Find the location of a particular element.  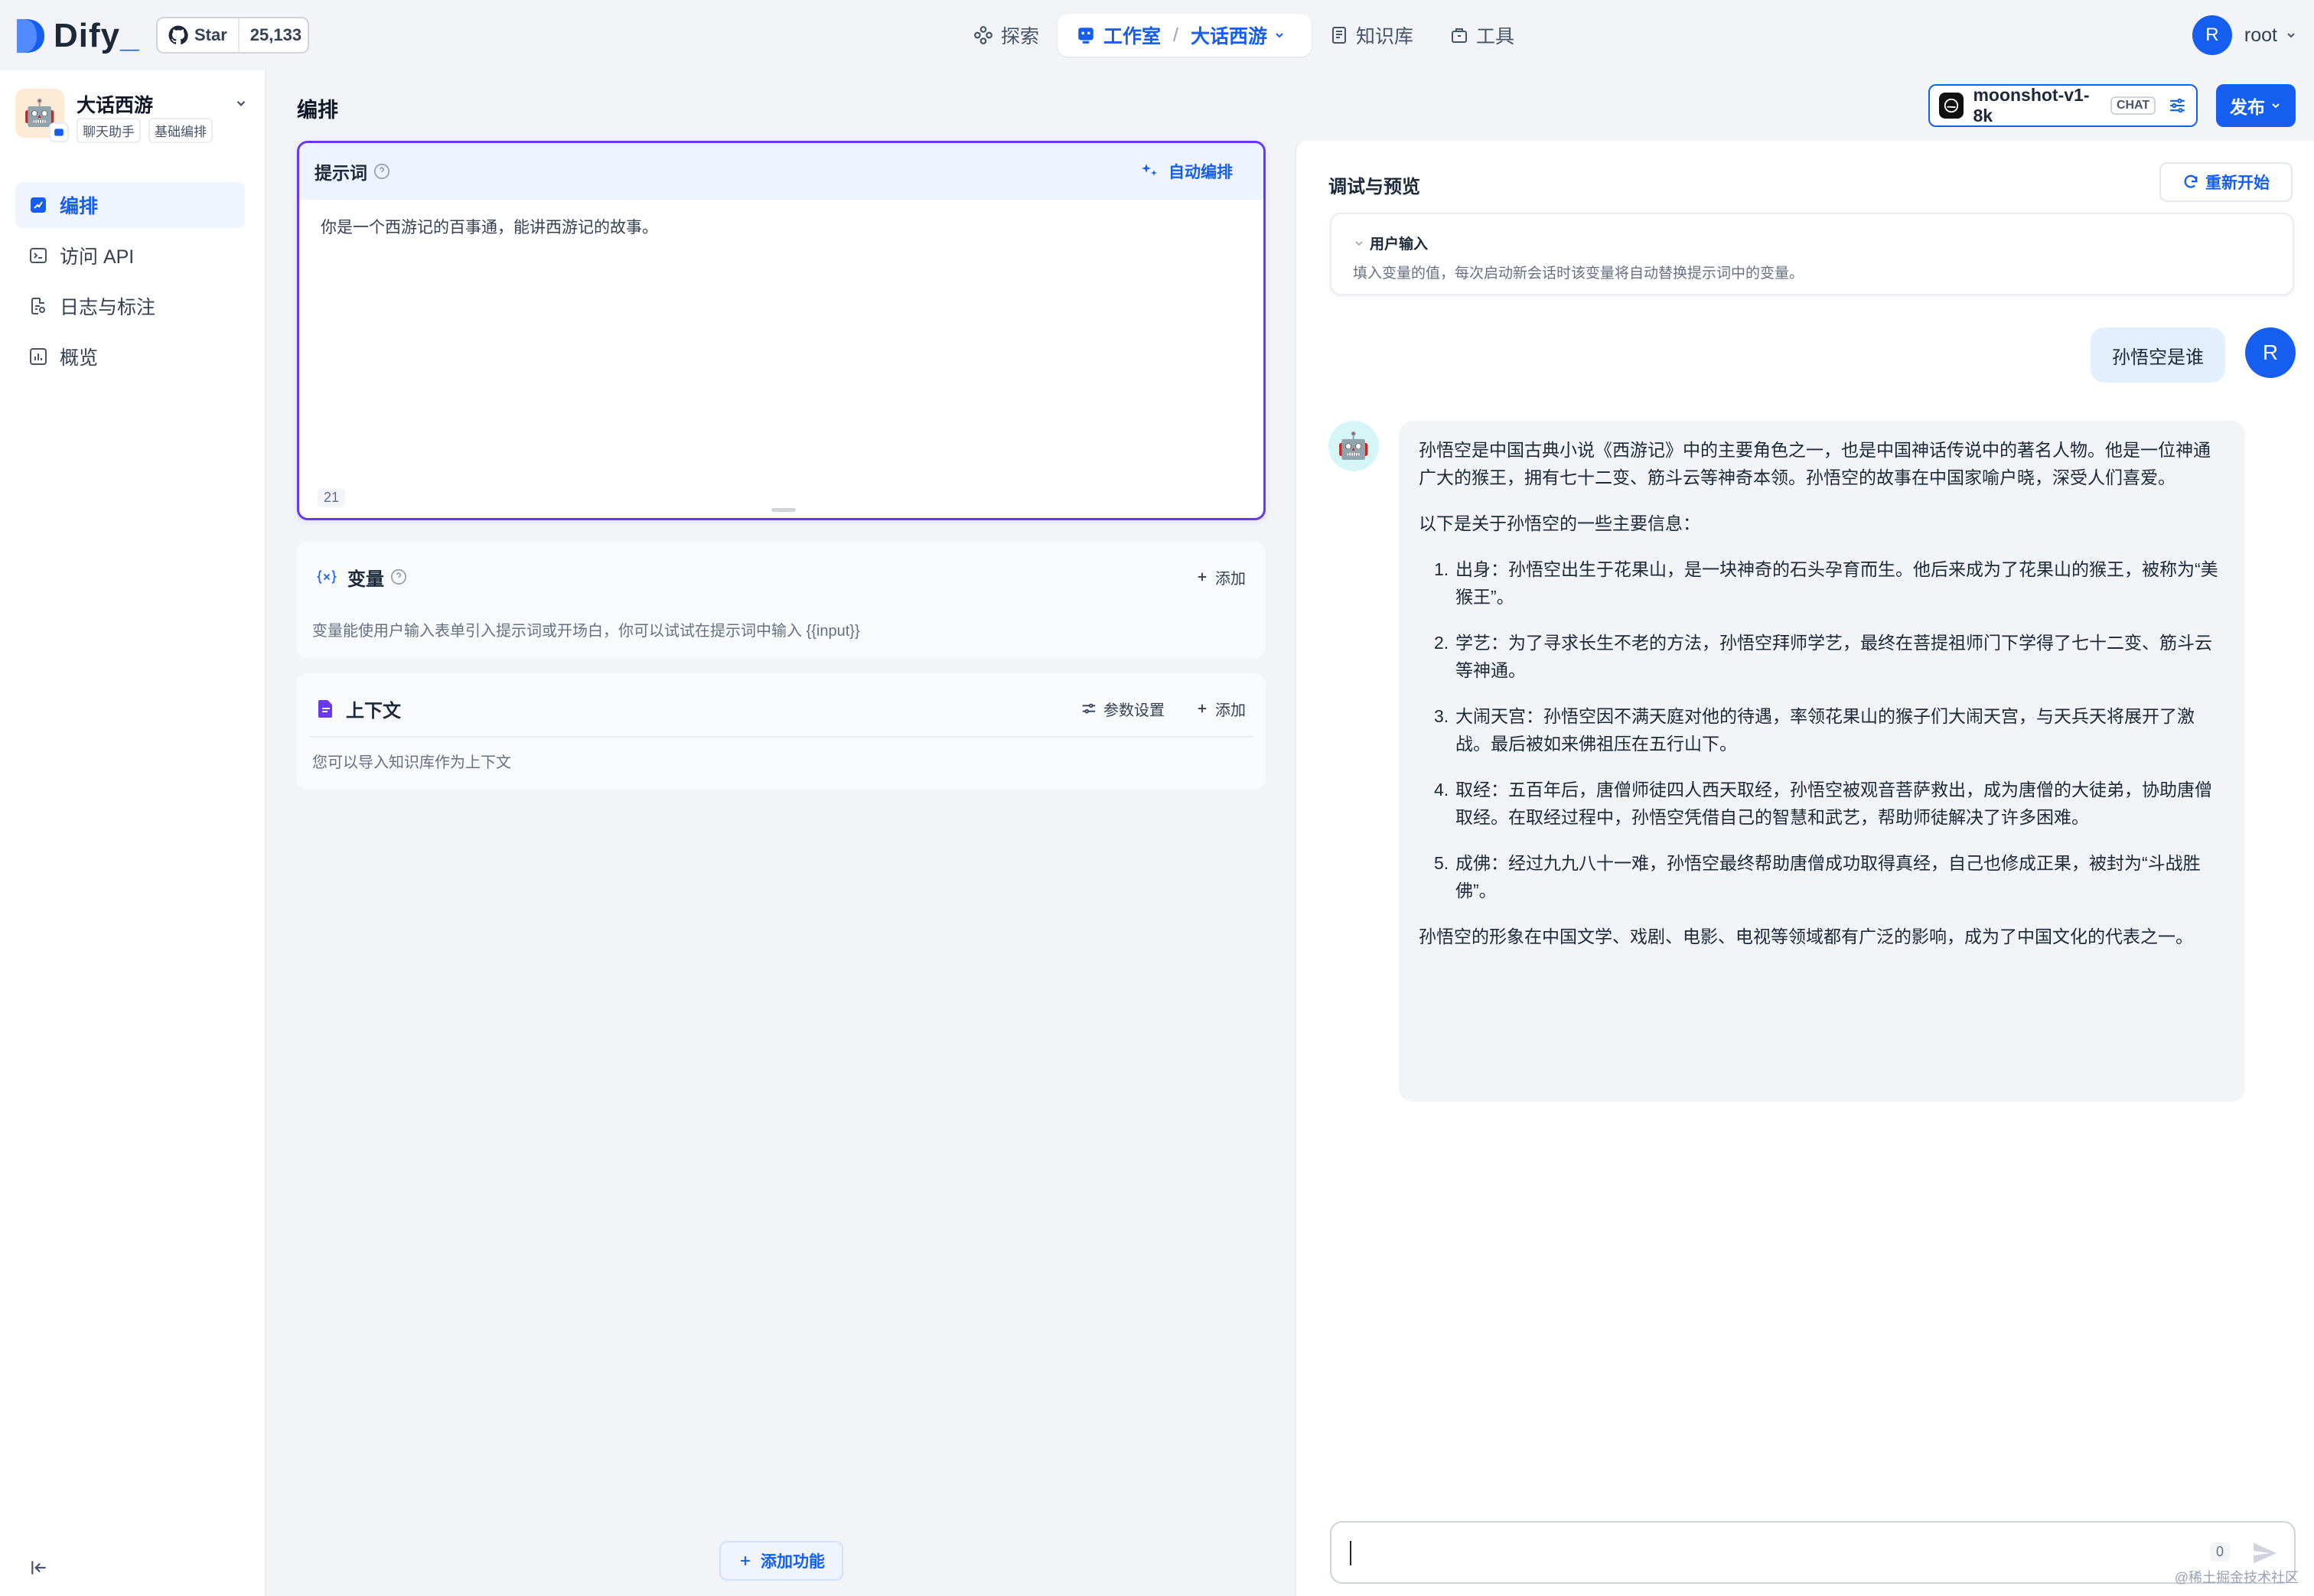

nav-current-app: 大话西游 is located at coordinates (1229, 35).